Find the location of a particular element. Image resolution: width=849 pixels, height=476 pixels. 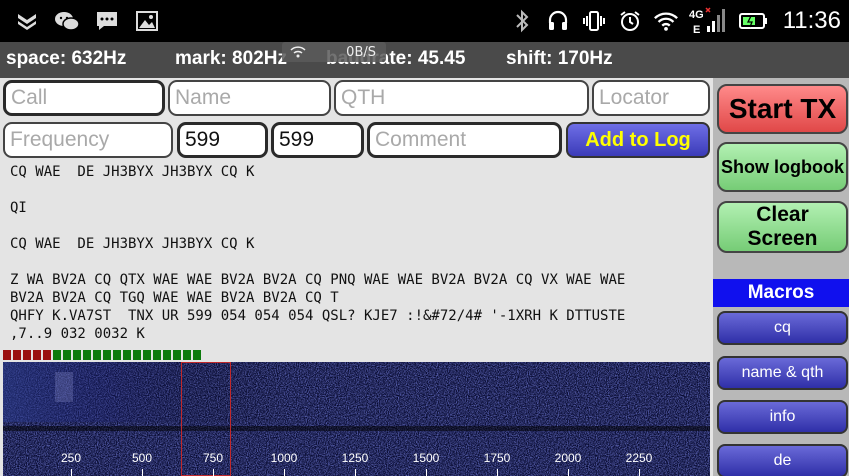

tick-label: 1250 is located at coordinates (355, 458).